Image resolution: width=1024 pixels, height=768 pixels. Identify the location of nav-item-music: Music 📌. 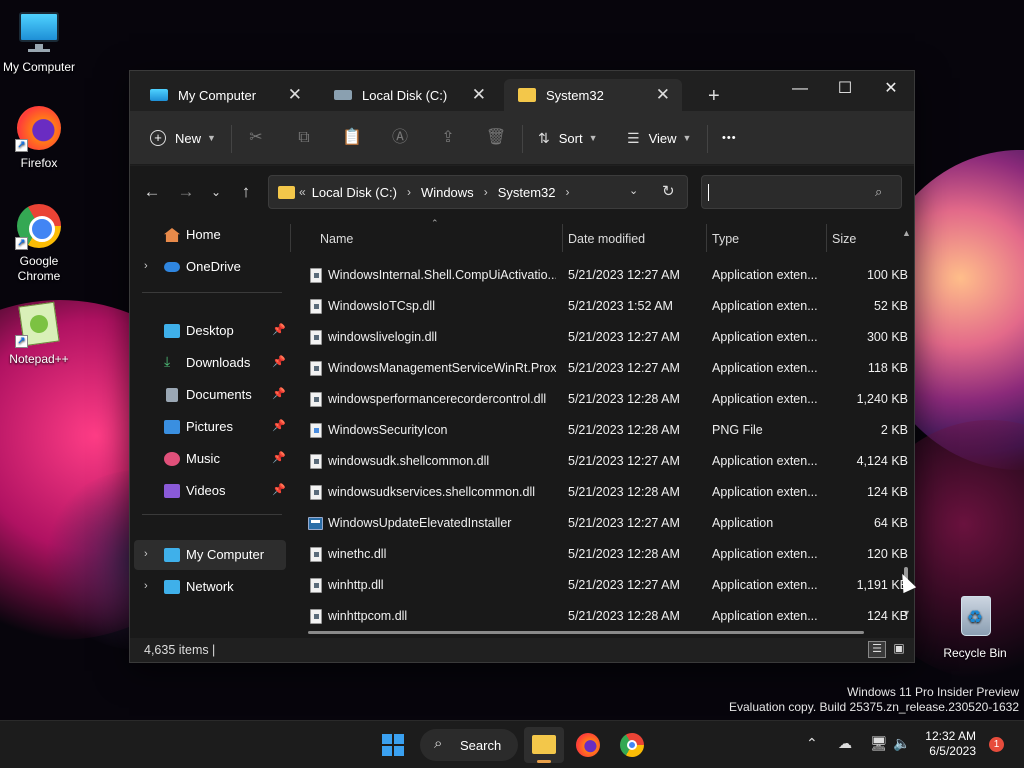
(210, 459).